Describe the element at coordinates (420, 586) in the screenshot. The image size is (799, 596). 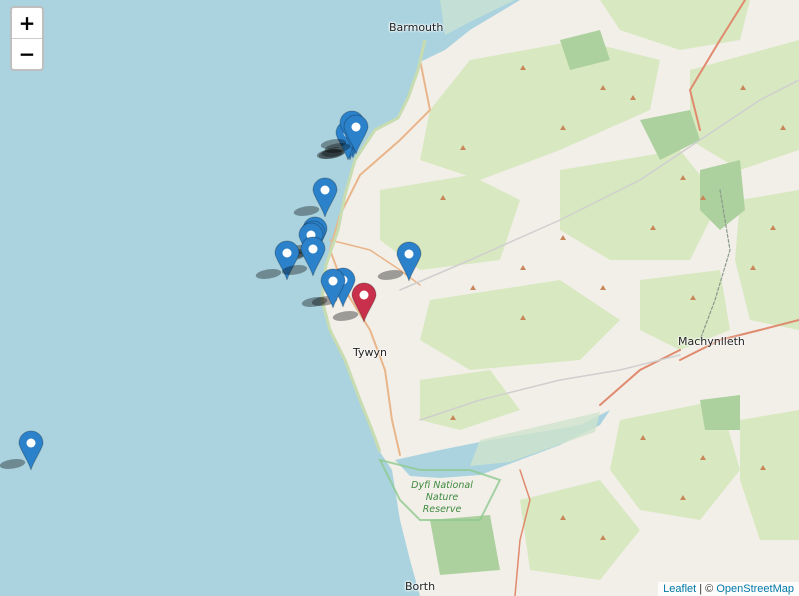
I see `place-label-borth: Borth` at that location.